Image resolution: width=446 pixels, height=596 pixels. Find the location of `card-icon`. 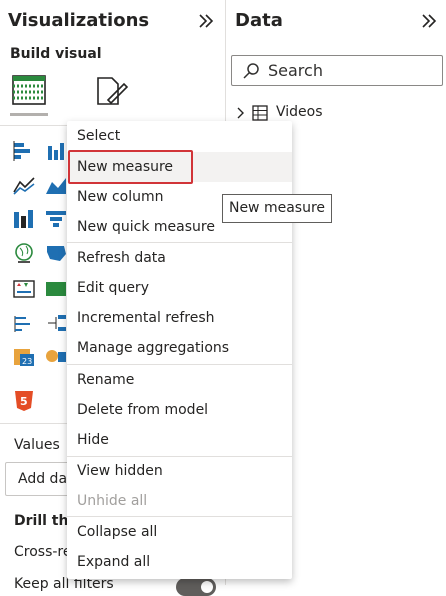

card-icon is located at coordinates (56, 289).